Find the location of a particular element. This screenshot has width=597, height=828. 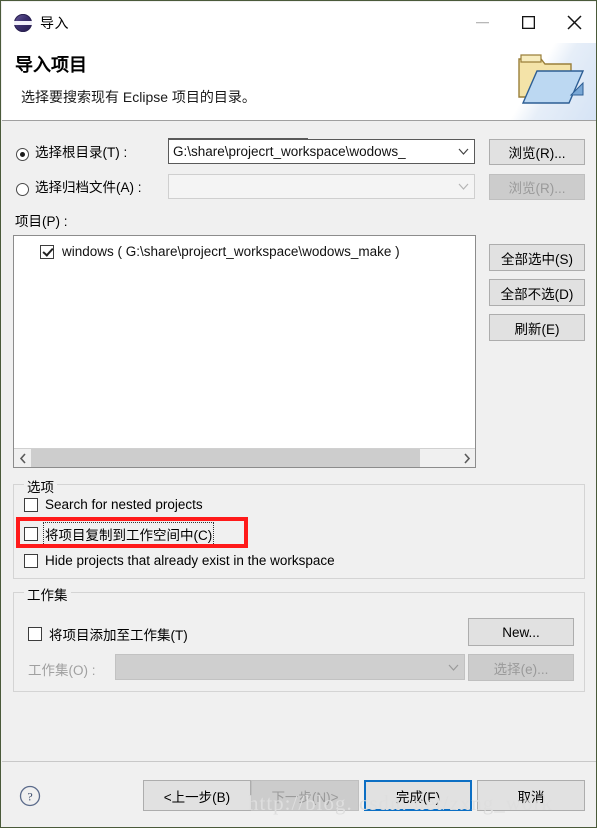

hide-existing-projects-checkbox is located at coordinates (31, 560).